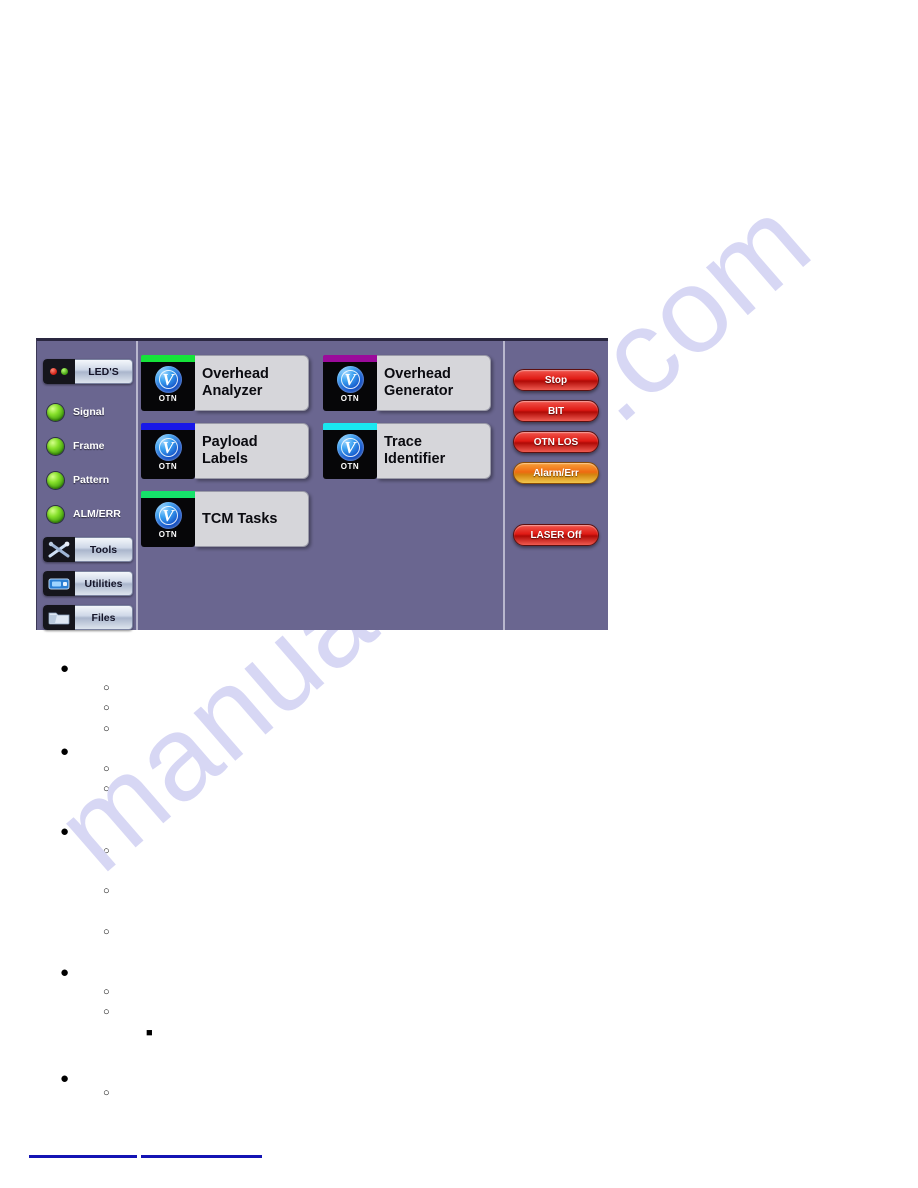  Describe the element at coordinates (419, 391) in the screenshot. I see `app-tile-label-line2: Generator` at that location.